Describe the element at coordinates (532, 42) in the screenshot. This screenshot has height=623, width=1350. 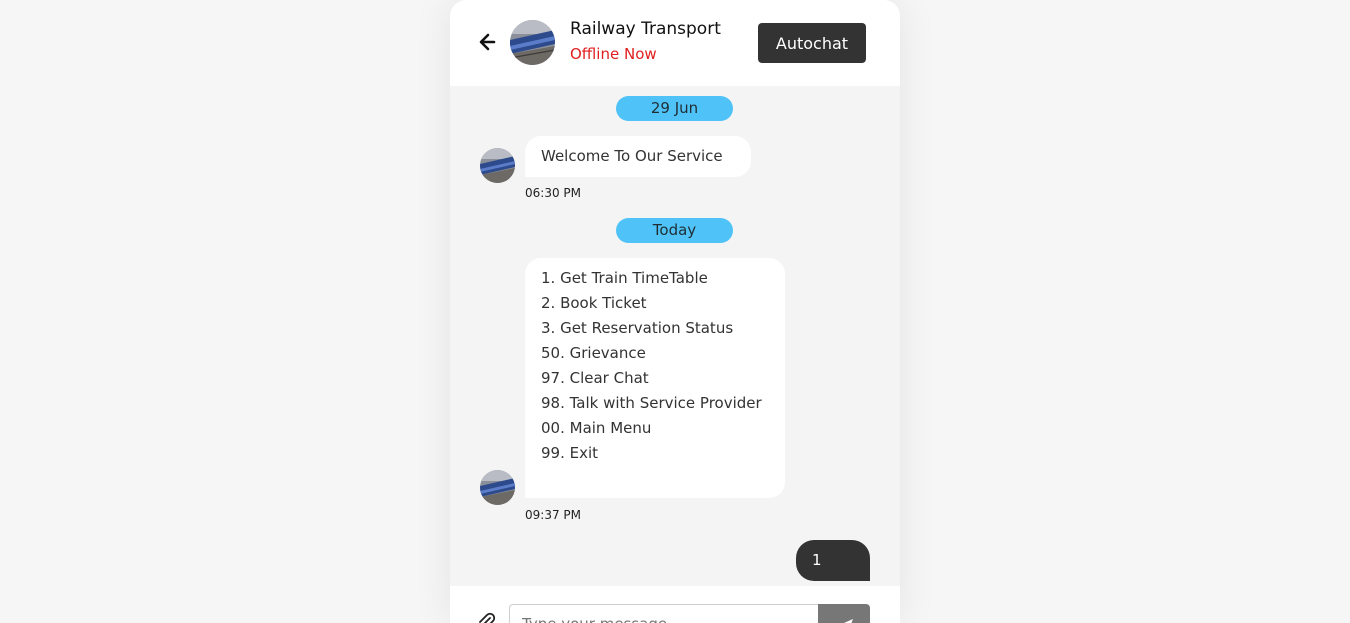
I see `contact-avatar` at that location.